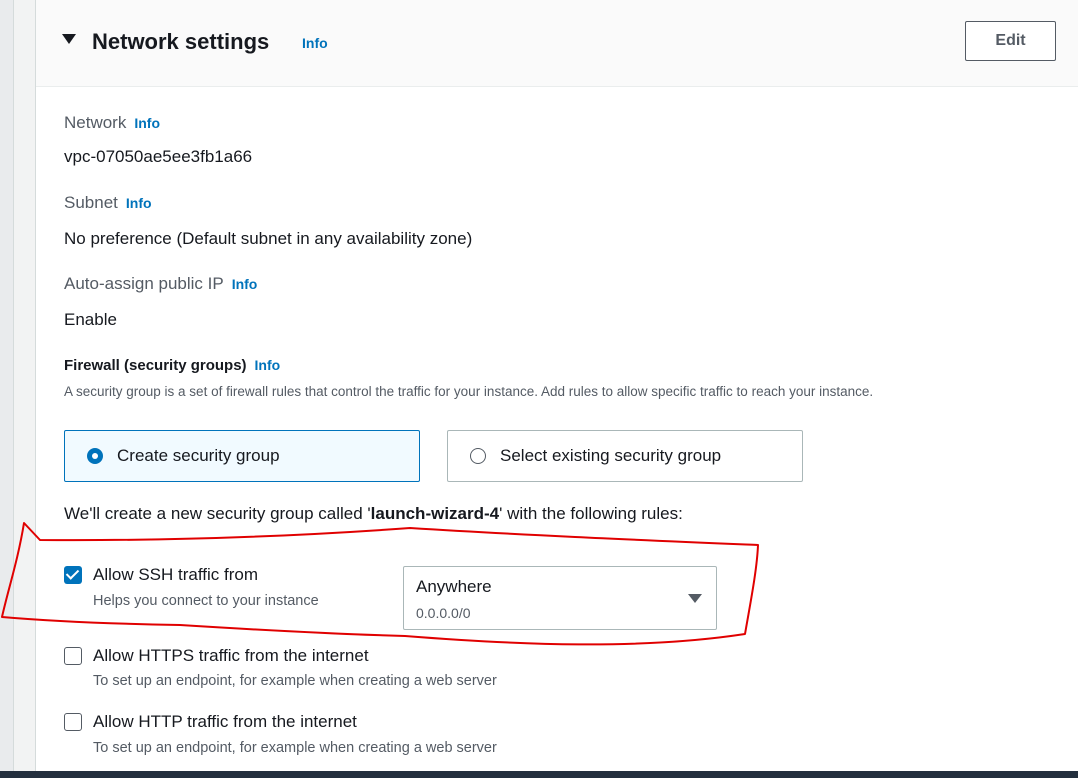  I want to click on left-gutter, so click(7, 389).